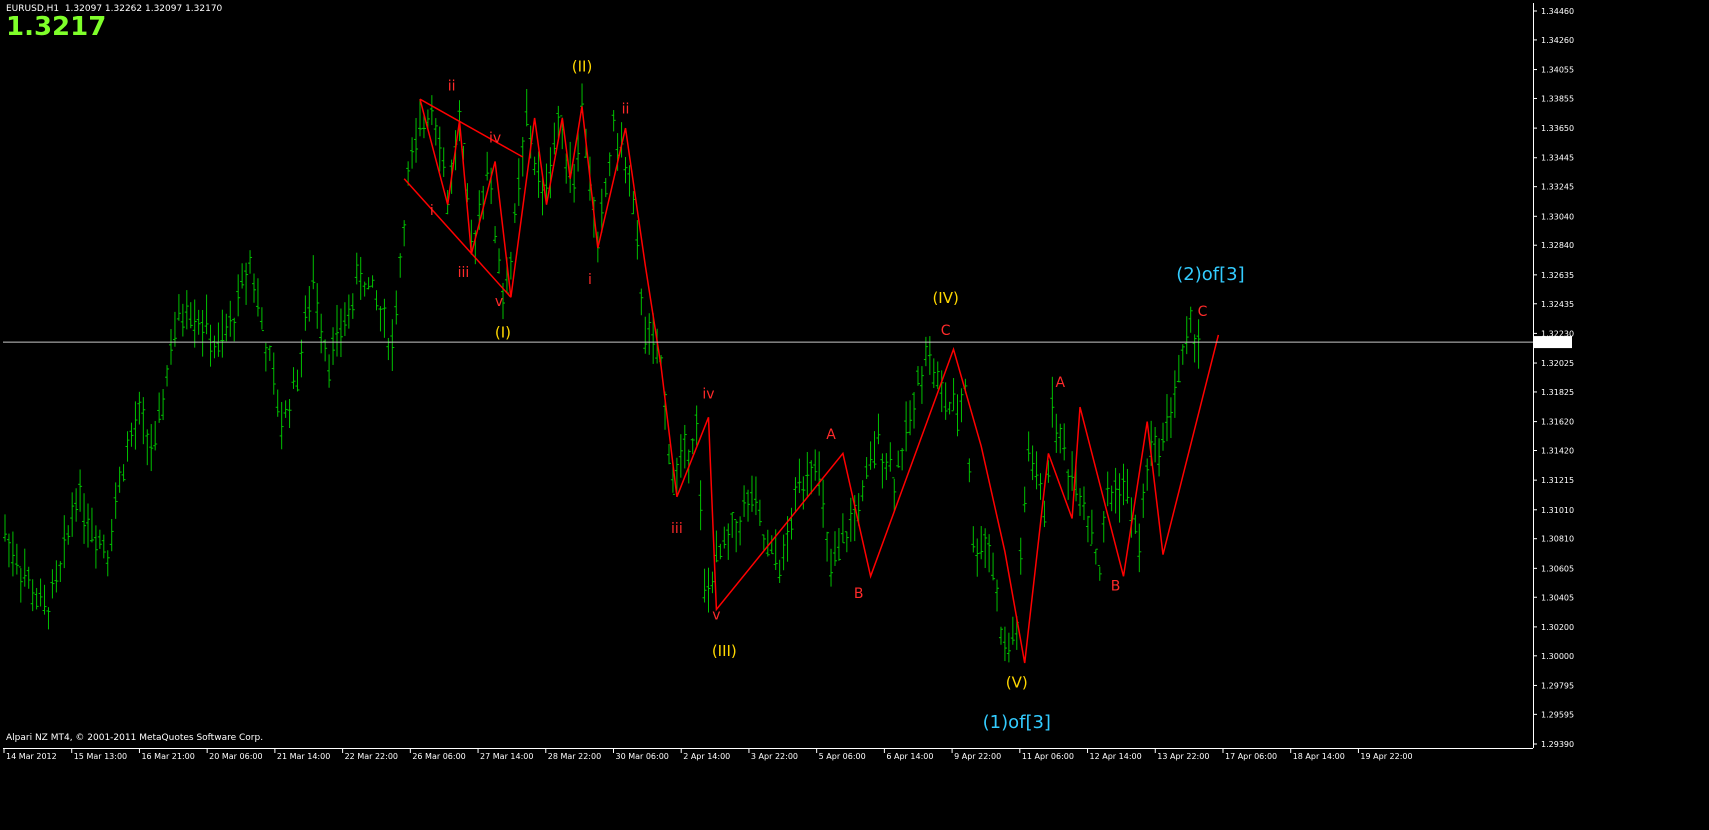 Image resolution: width=1709 pixels, height=830 pixels. Describe the element at coordinates (842, 756) in the screenshot. I see `x-tick-label: 5 Apr 06:00` at that location.